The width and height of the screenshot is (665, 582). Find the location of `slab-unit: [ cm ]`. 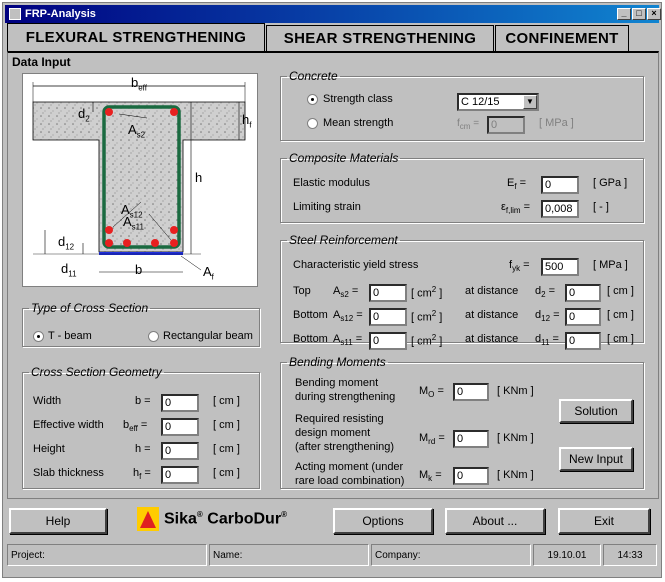

slab-unit: [ cm ] is located at coordinates (226, 473).